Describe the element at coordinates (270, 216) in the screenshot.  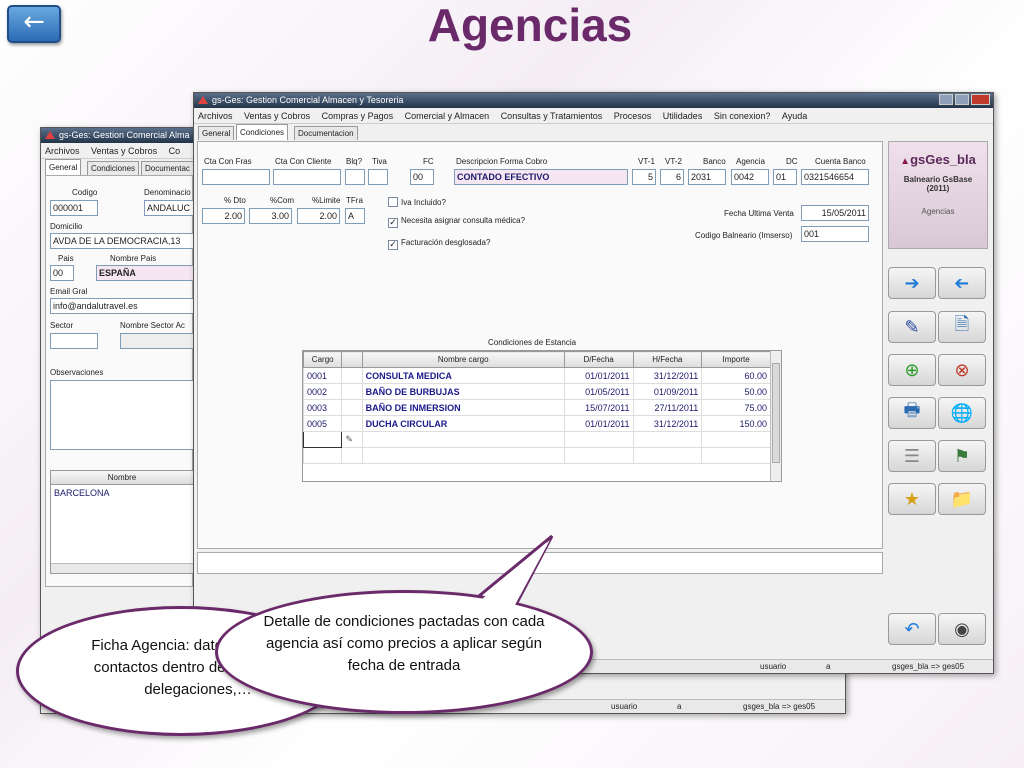
I see `com-field: 3.00` at that location.